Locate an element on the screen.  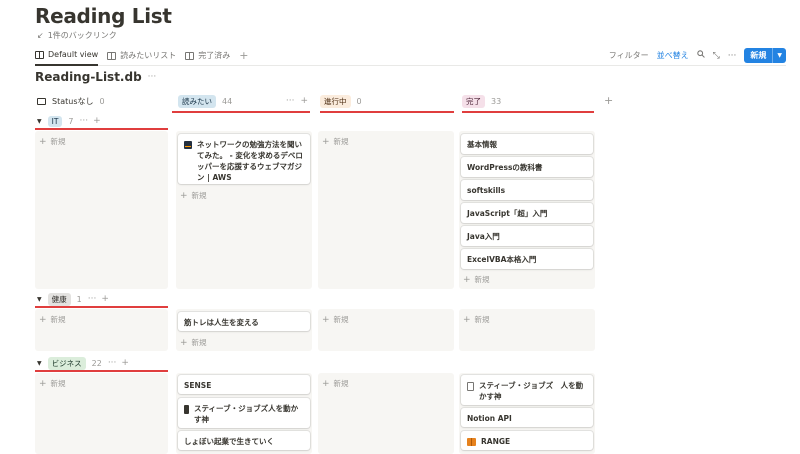
card: SENSE is located at coordinates (244, 384).